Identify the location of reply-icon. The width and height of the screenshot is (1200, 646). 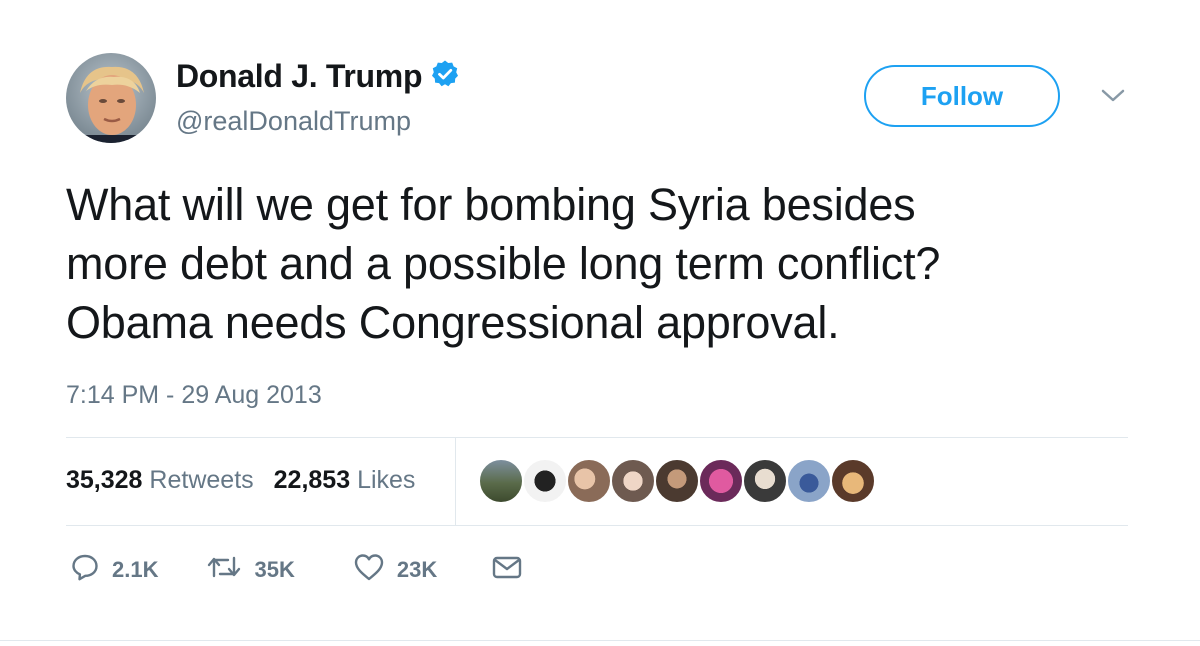
(85, 570).